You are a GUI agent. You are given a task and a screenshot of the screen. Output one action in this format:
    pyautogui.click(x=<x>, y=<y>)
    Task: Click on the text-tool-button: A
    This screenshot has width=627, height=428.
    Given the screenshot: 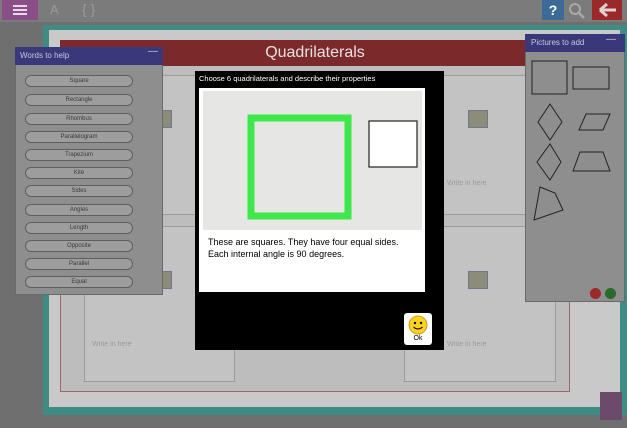 What is the action you would take?
    pyautogui.click(x=54, y=9)
    